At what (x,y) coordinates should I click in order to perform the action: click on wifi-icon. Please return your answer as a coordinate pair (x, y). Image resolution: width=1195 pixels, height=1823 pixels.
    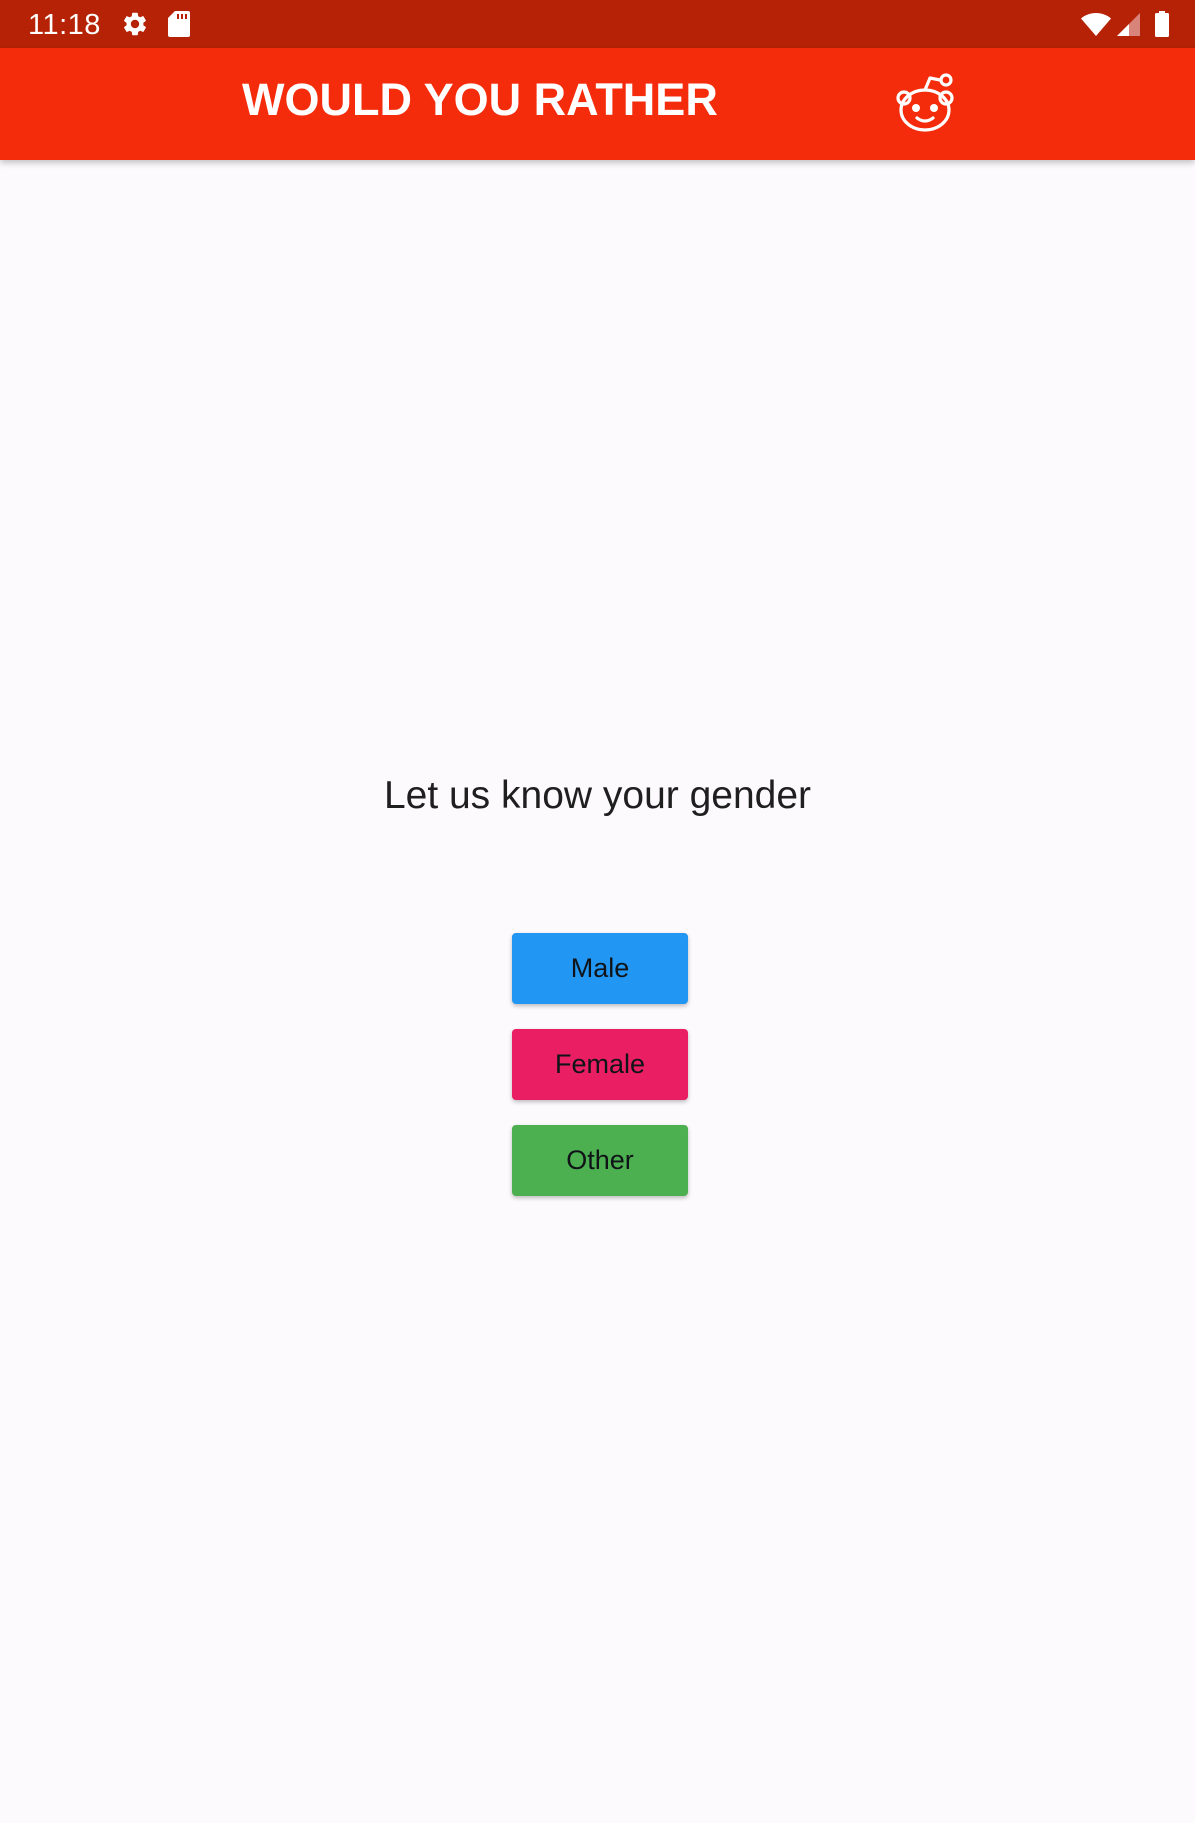
    Looking at the image, I should click on (1096, 27).